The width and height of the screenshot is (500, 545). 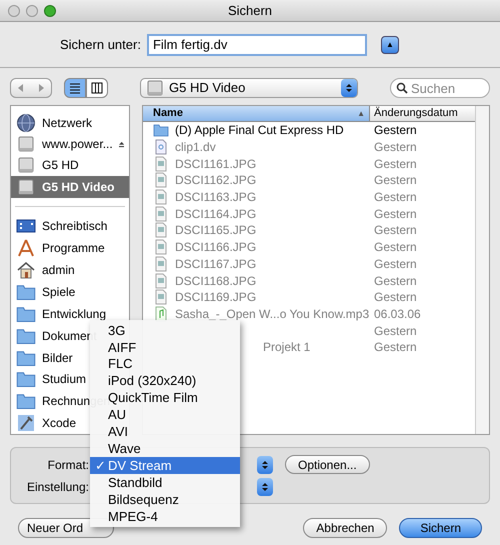 I want to click on file-name: (D) Apple Final Cut Express HD, so click(x=259, y=131).